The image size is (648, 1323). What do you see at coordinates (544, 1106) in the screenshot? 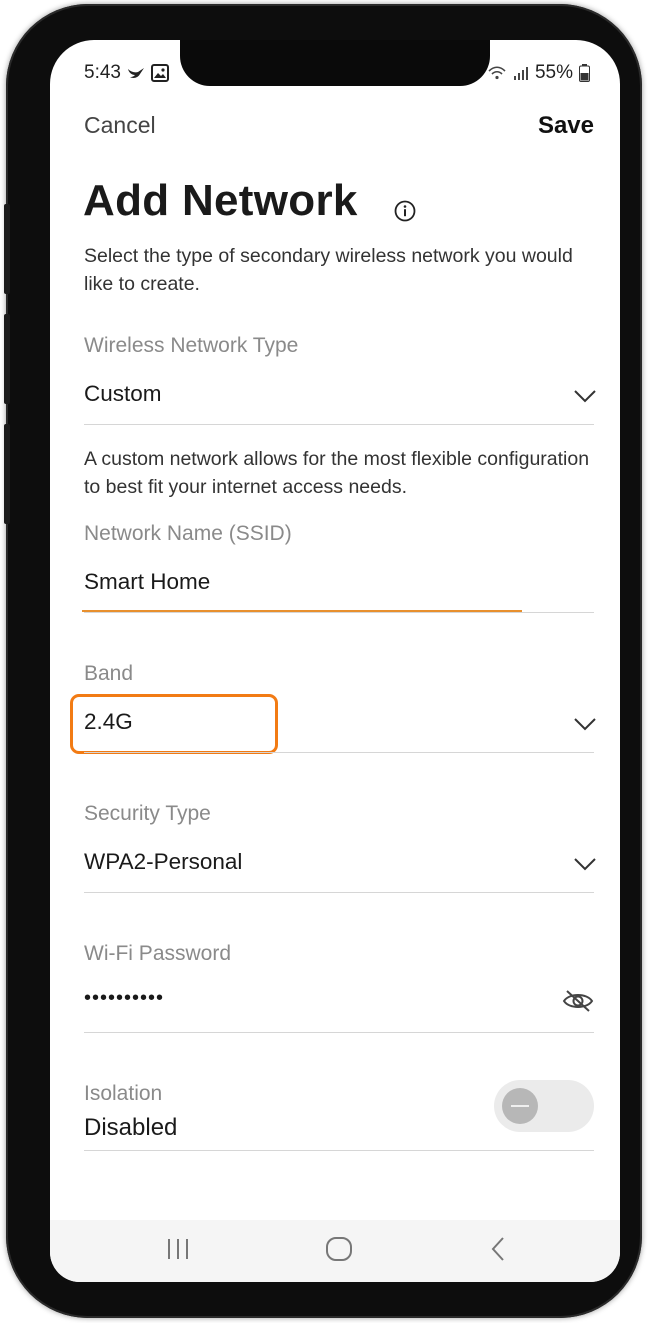
I see `isolation-toggle` at bounding box center [544, 1106].